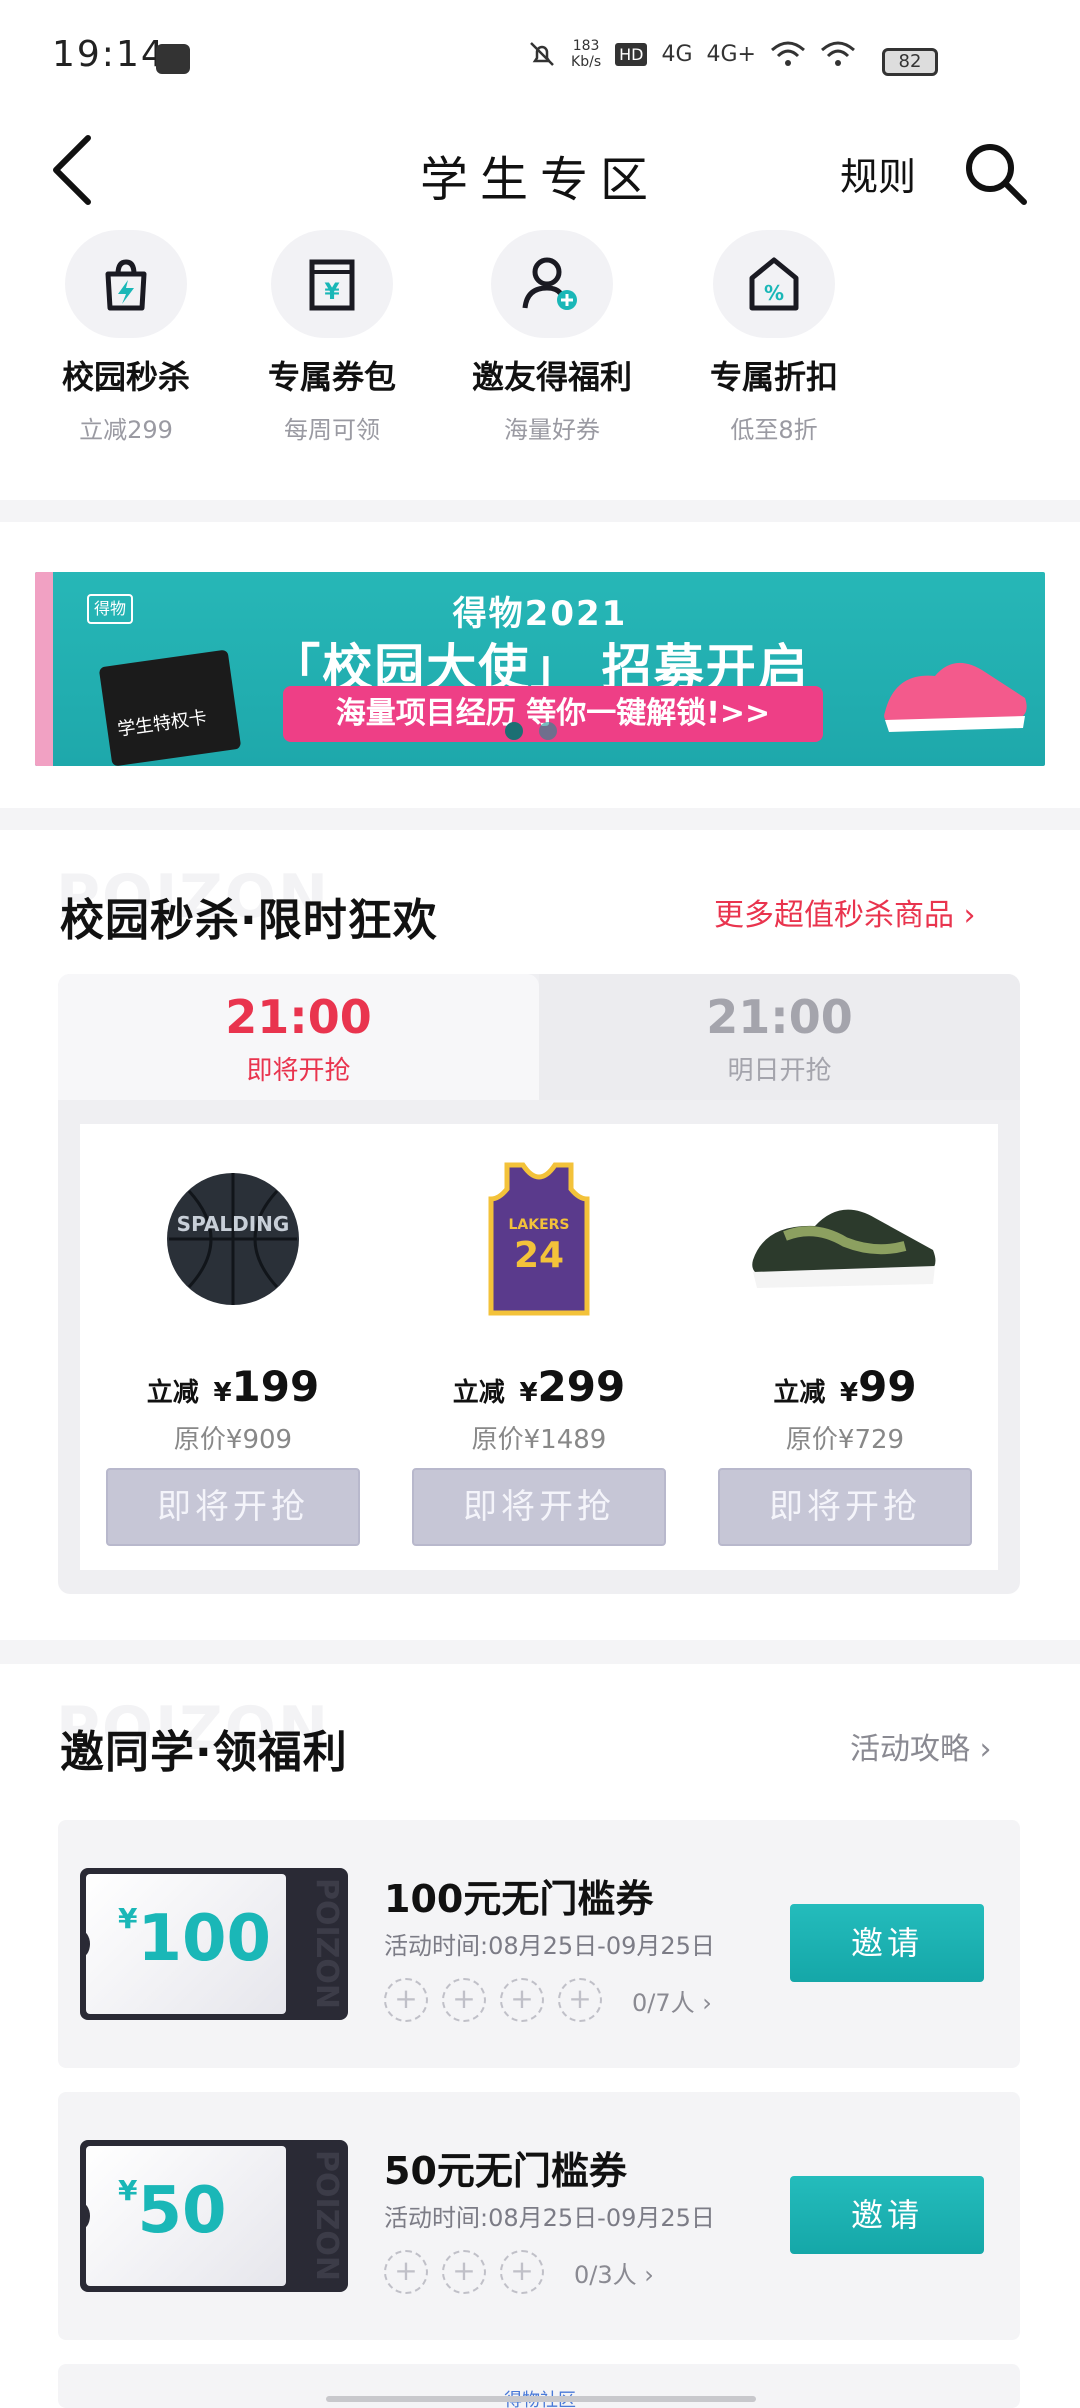 The width and height of the screenshot is (1080, 2408). I want to click on more-flash-sale-link: 更多超值秒杀商品 ›, so click(845, 912).